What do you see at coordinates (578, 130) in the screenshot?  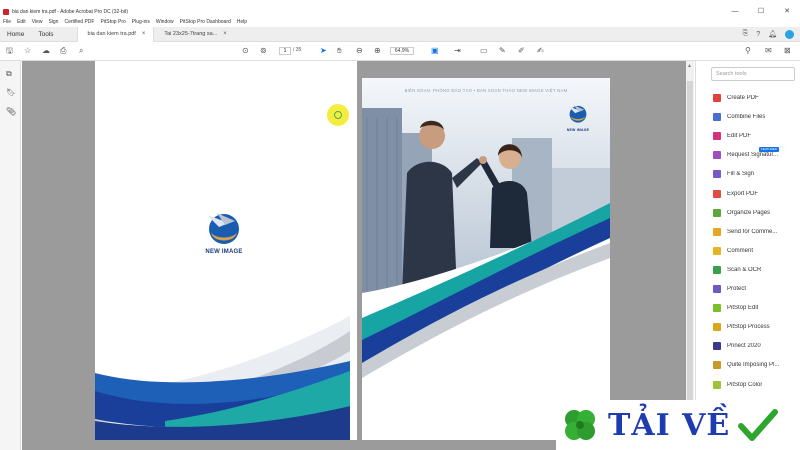 I see `logo-text: NEW IMAGE` at bounding box center [578, 130].